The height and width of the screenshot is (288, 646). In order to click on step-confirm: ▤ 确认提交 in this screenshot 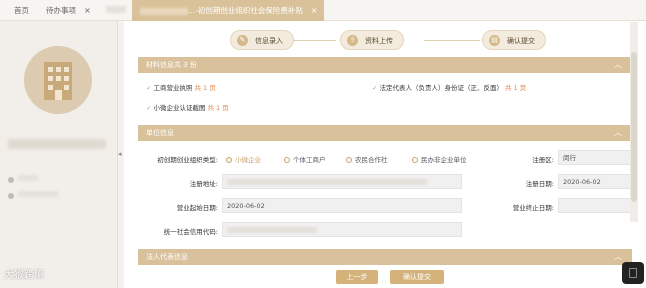, I will do `click(514, 40)`.